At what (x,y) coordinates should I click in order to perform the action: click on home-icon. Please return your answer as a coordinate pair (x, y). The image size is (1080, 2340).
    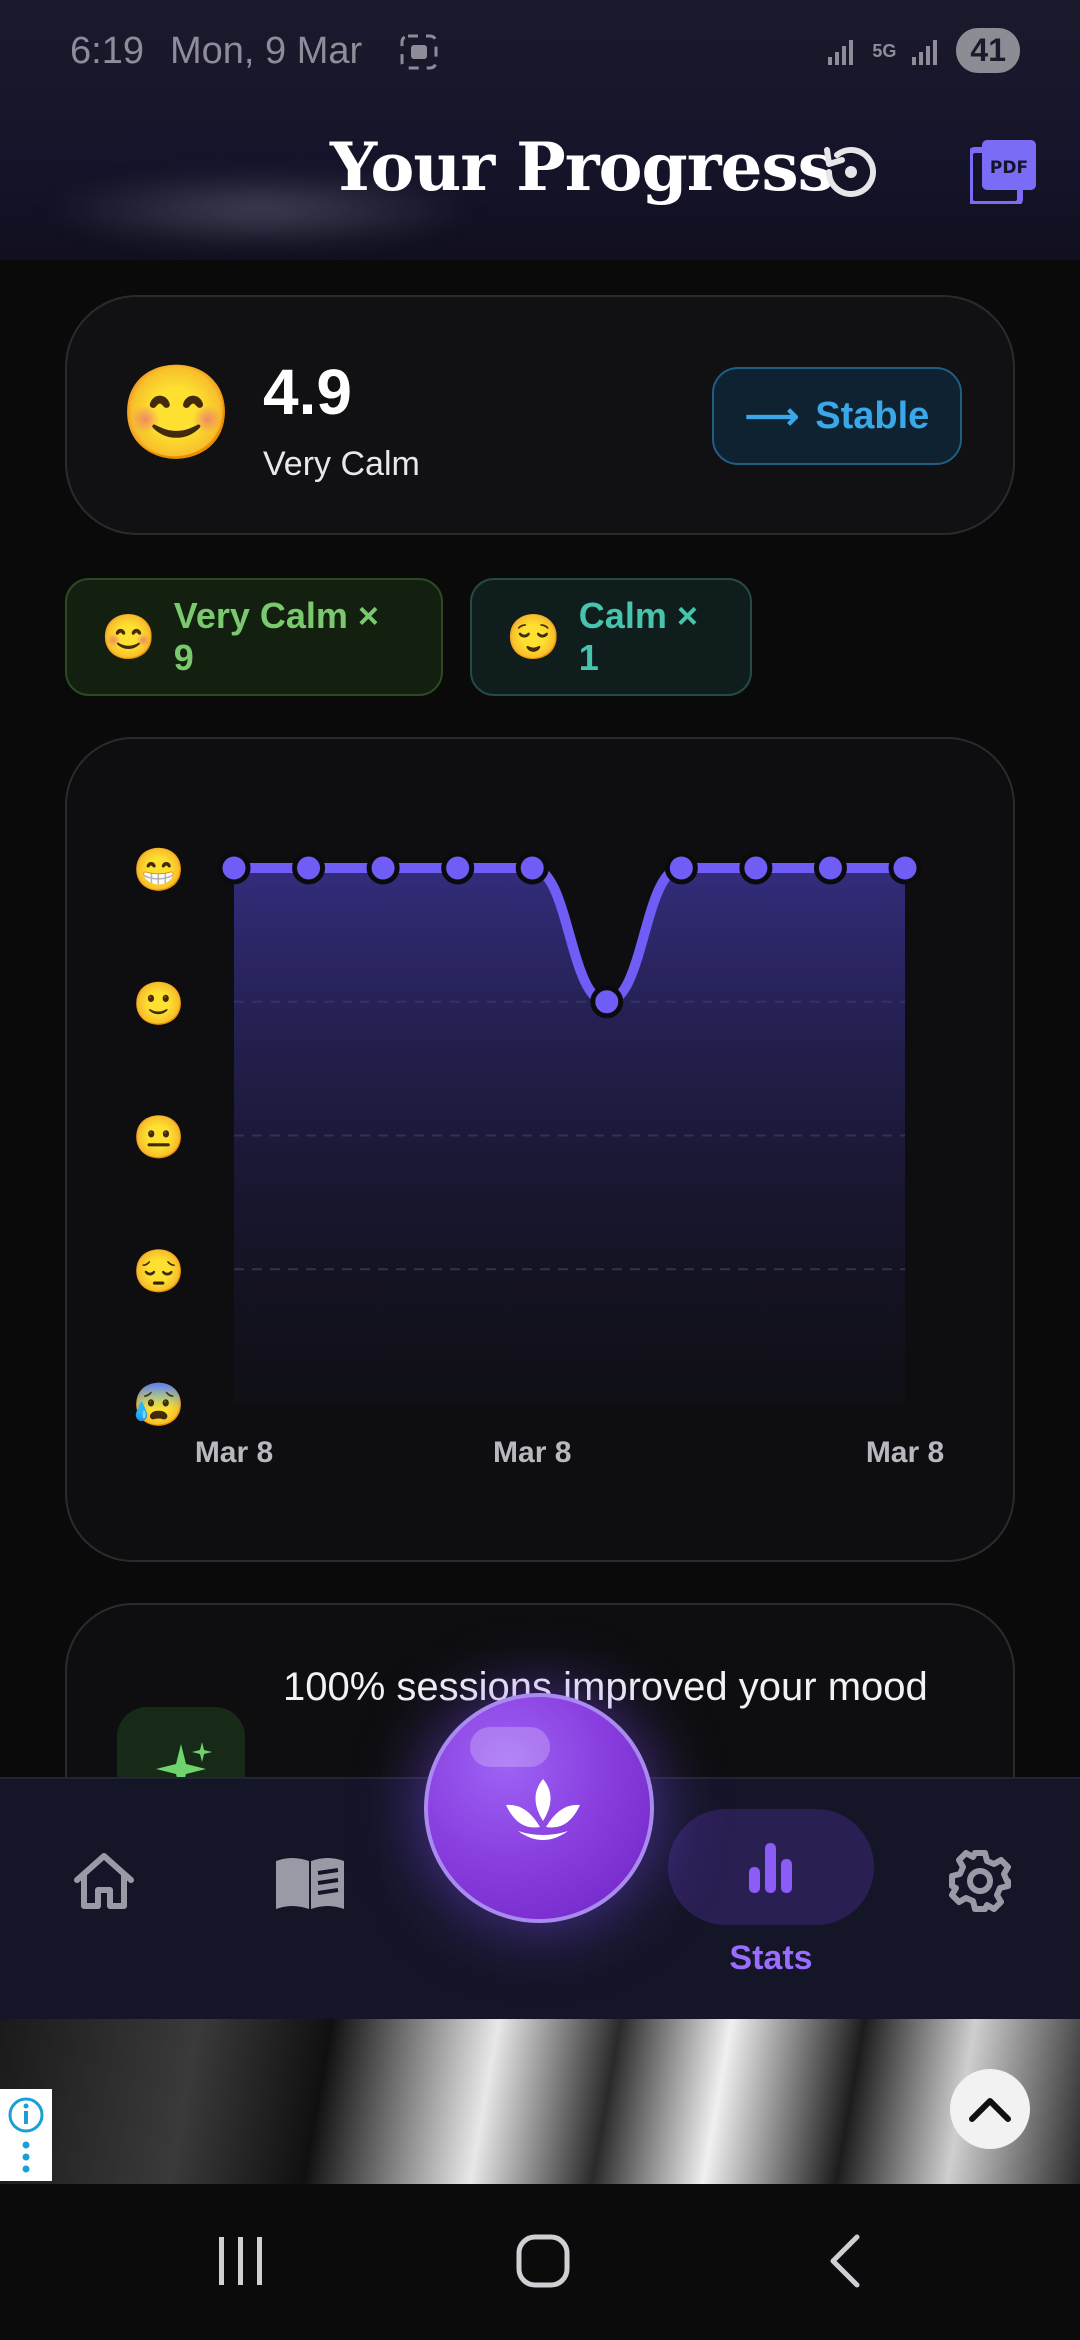
    Looking at the image, I should click on (104, 1881).